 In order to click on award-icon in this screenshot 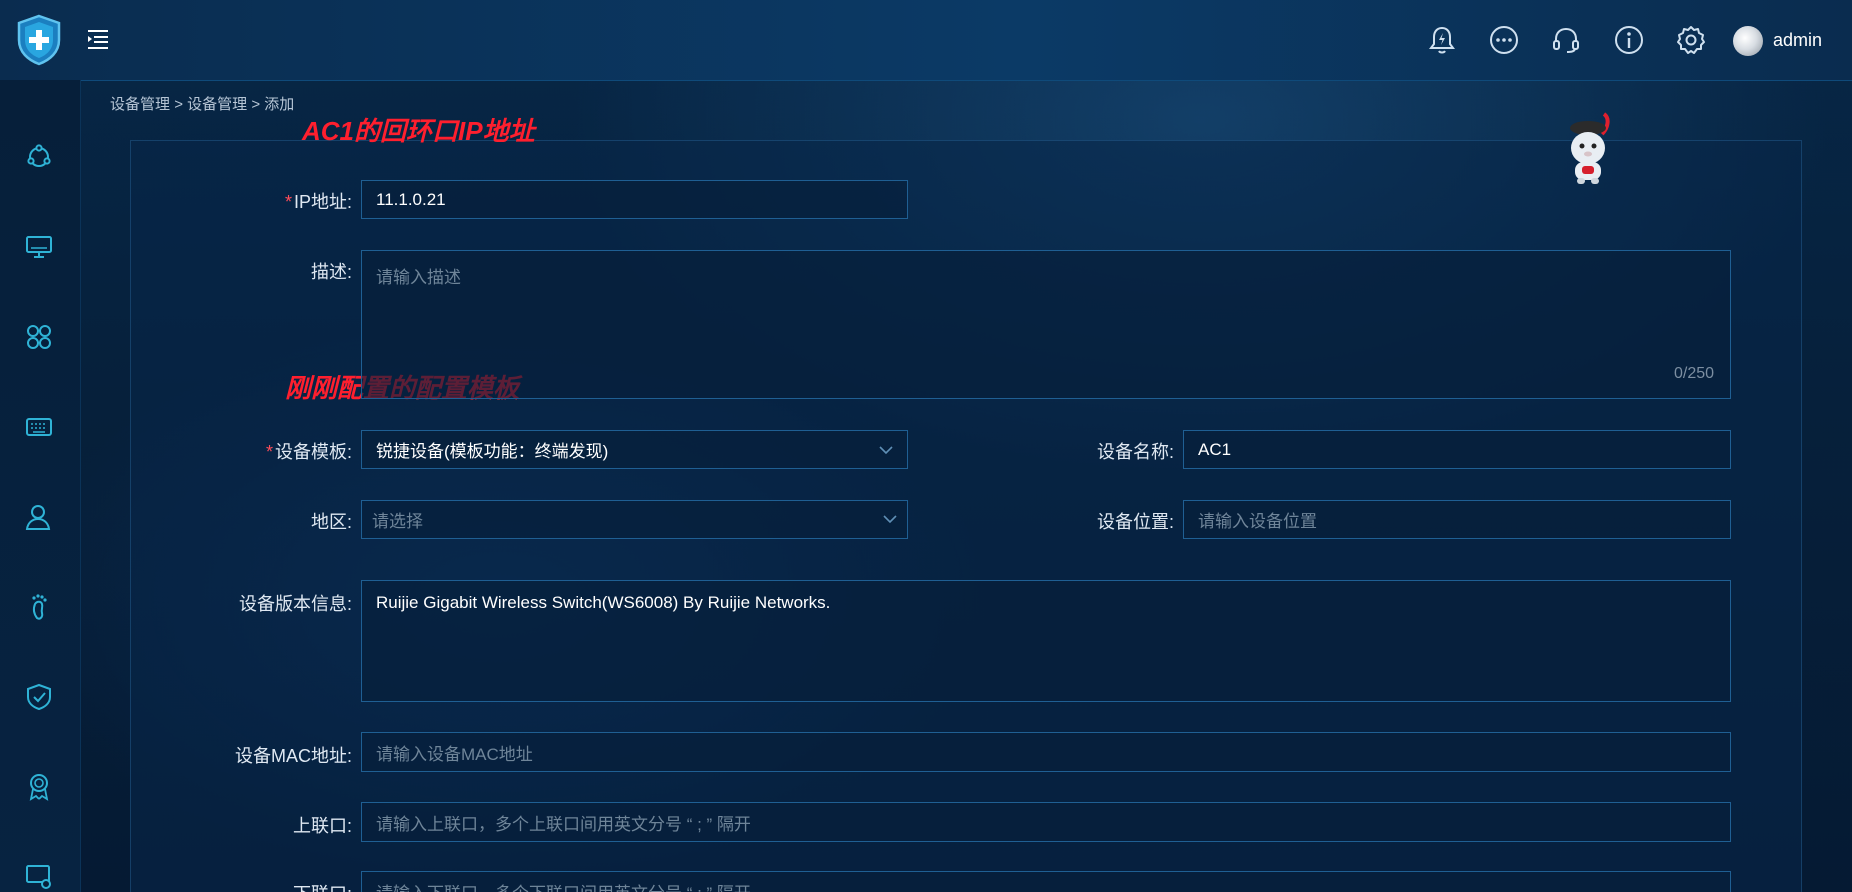, I will do `click(39, 787)`.